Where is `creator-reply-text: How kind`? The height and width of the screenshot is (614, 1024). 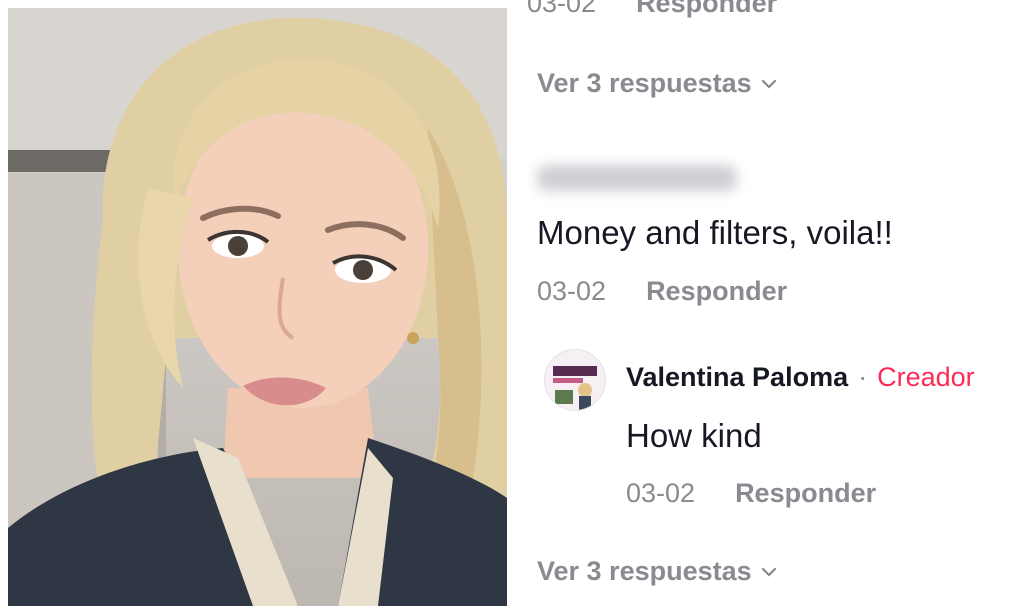 creator-reply-text: How kind is located at coordinates (694, 435).